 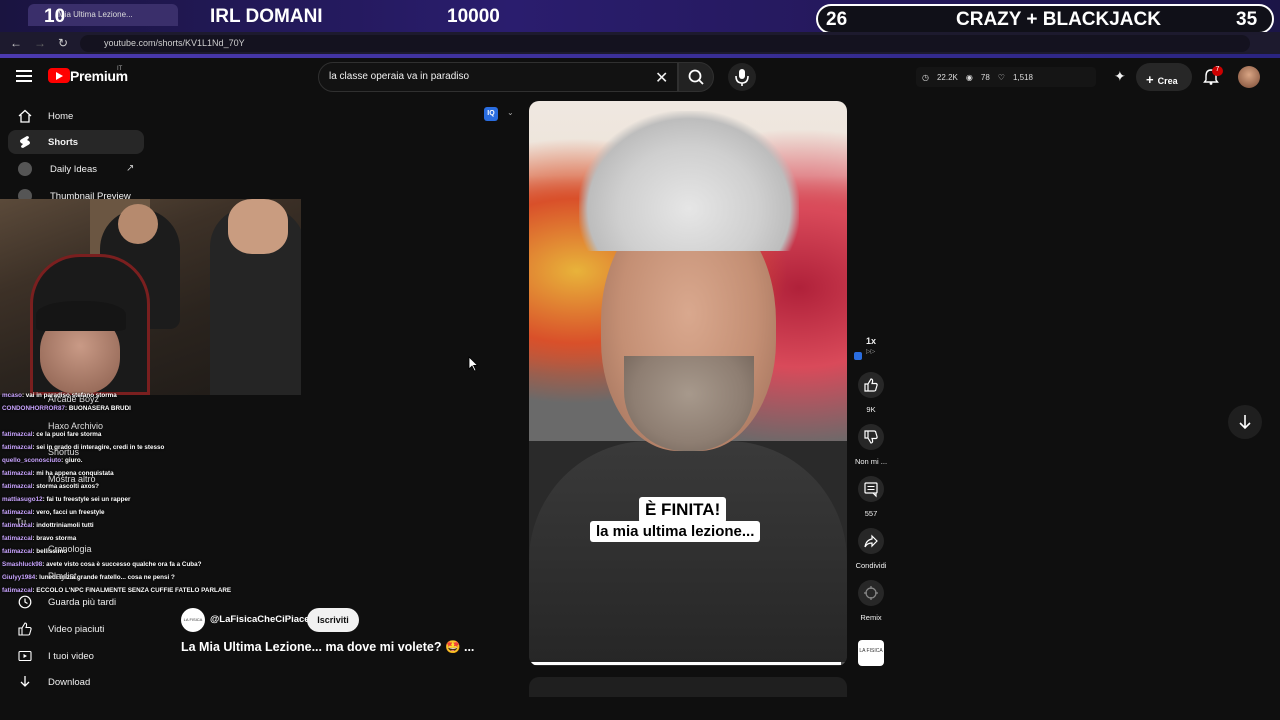 I want to click on ai-icon: ✦, so click(x=1120, y=76).